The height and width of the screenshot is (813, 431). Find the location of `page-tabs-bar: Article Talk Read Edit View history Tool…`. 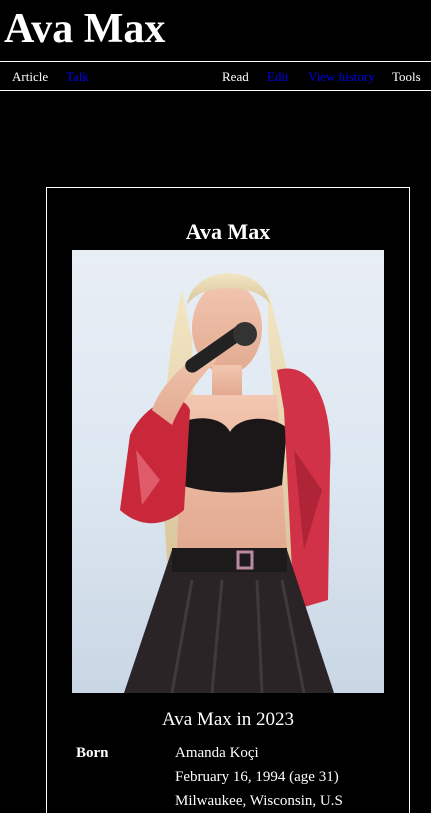

page-tabs-bar: Article Talk Read Edit View history Tool… is located at coordinates (215, 76).